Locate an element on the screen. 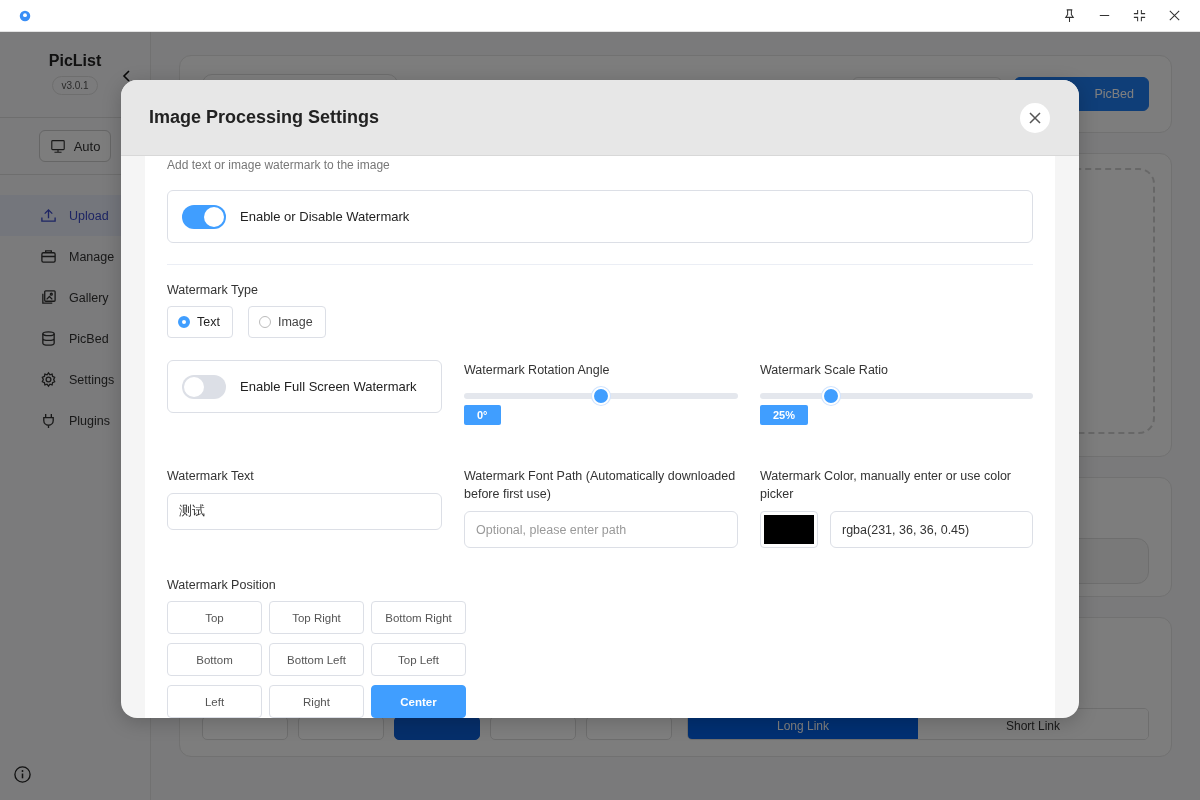 The image size is (1200, 800). position-button: Top Left is located at coordinates (418, 659).